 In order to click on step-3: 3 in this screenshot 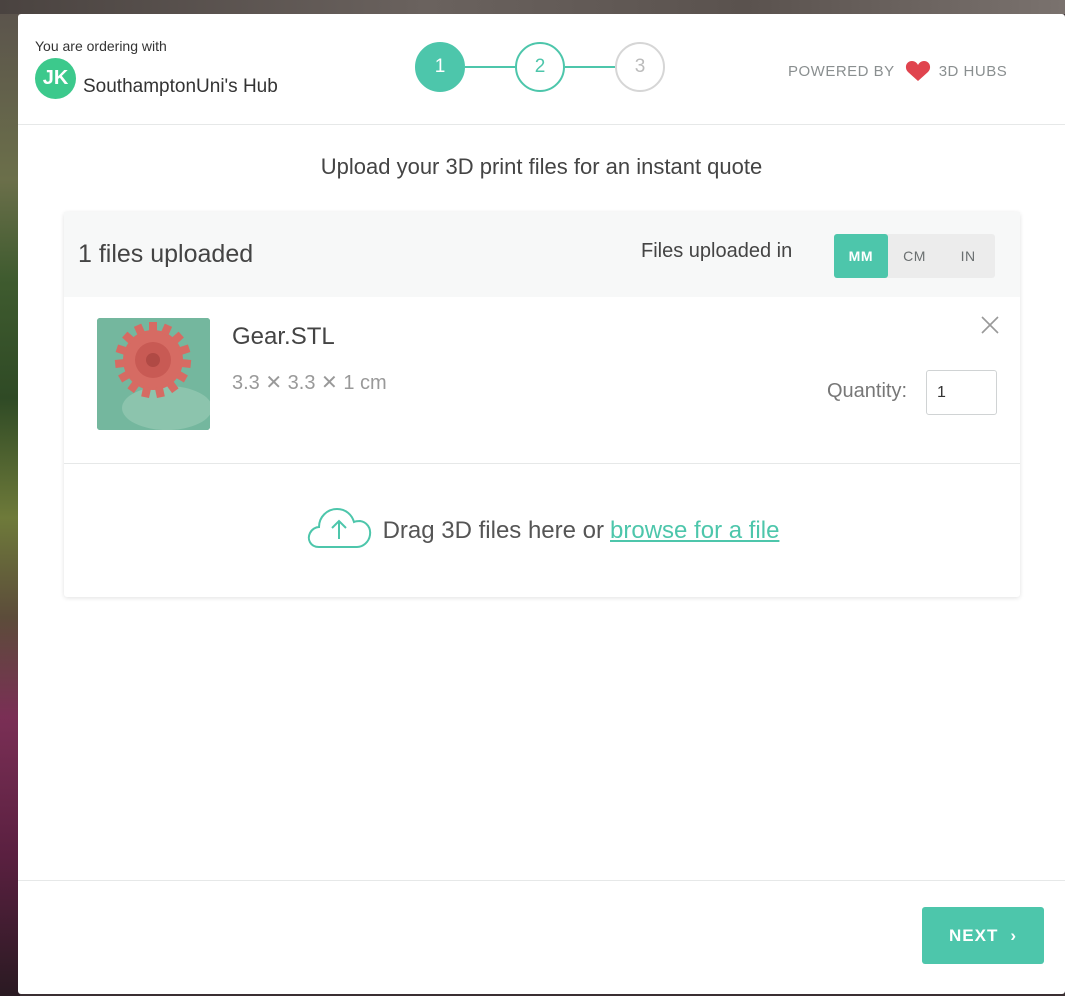, I will do `click(640, 67)`.